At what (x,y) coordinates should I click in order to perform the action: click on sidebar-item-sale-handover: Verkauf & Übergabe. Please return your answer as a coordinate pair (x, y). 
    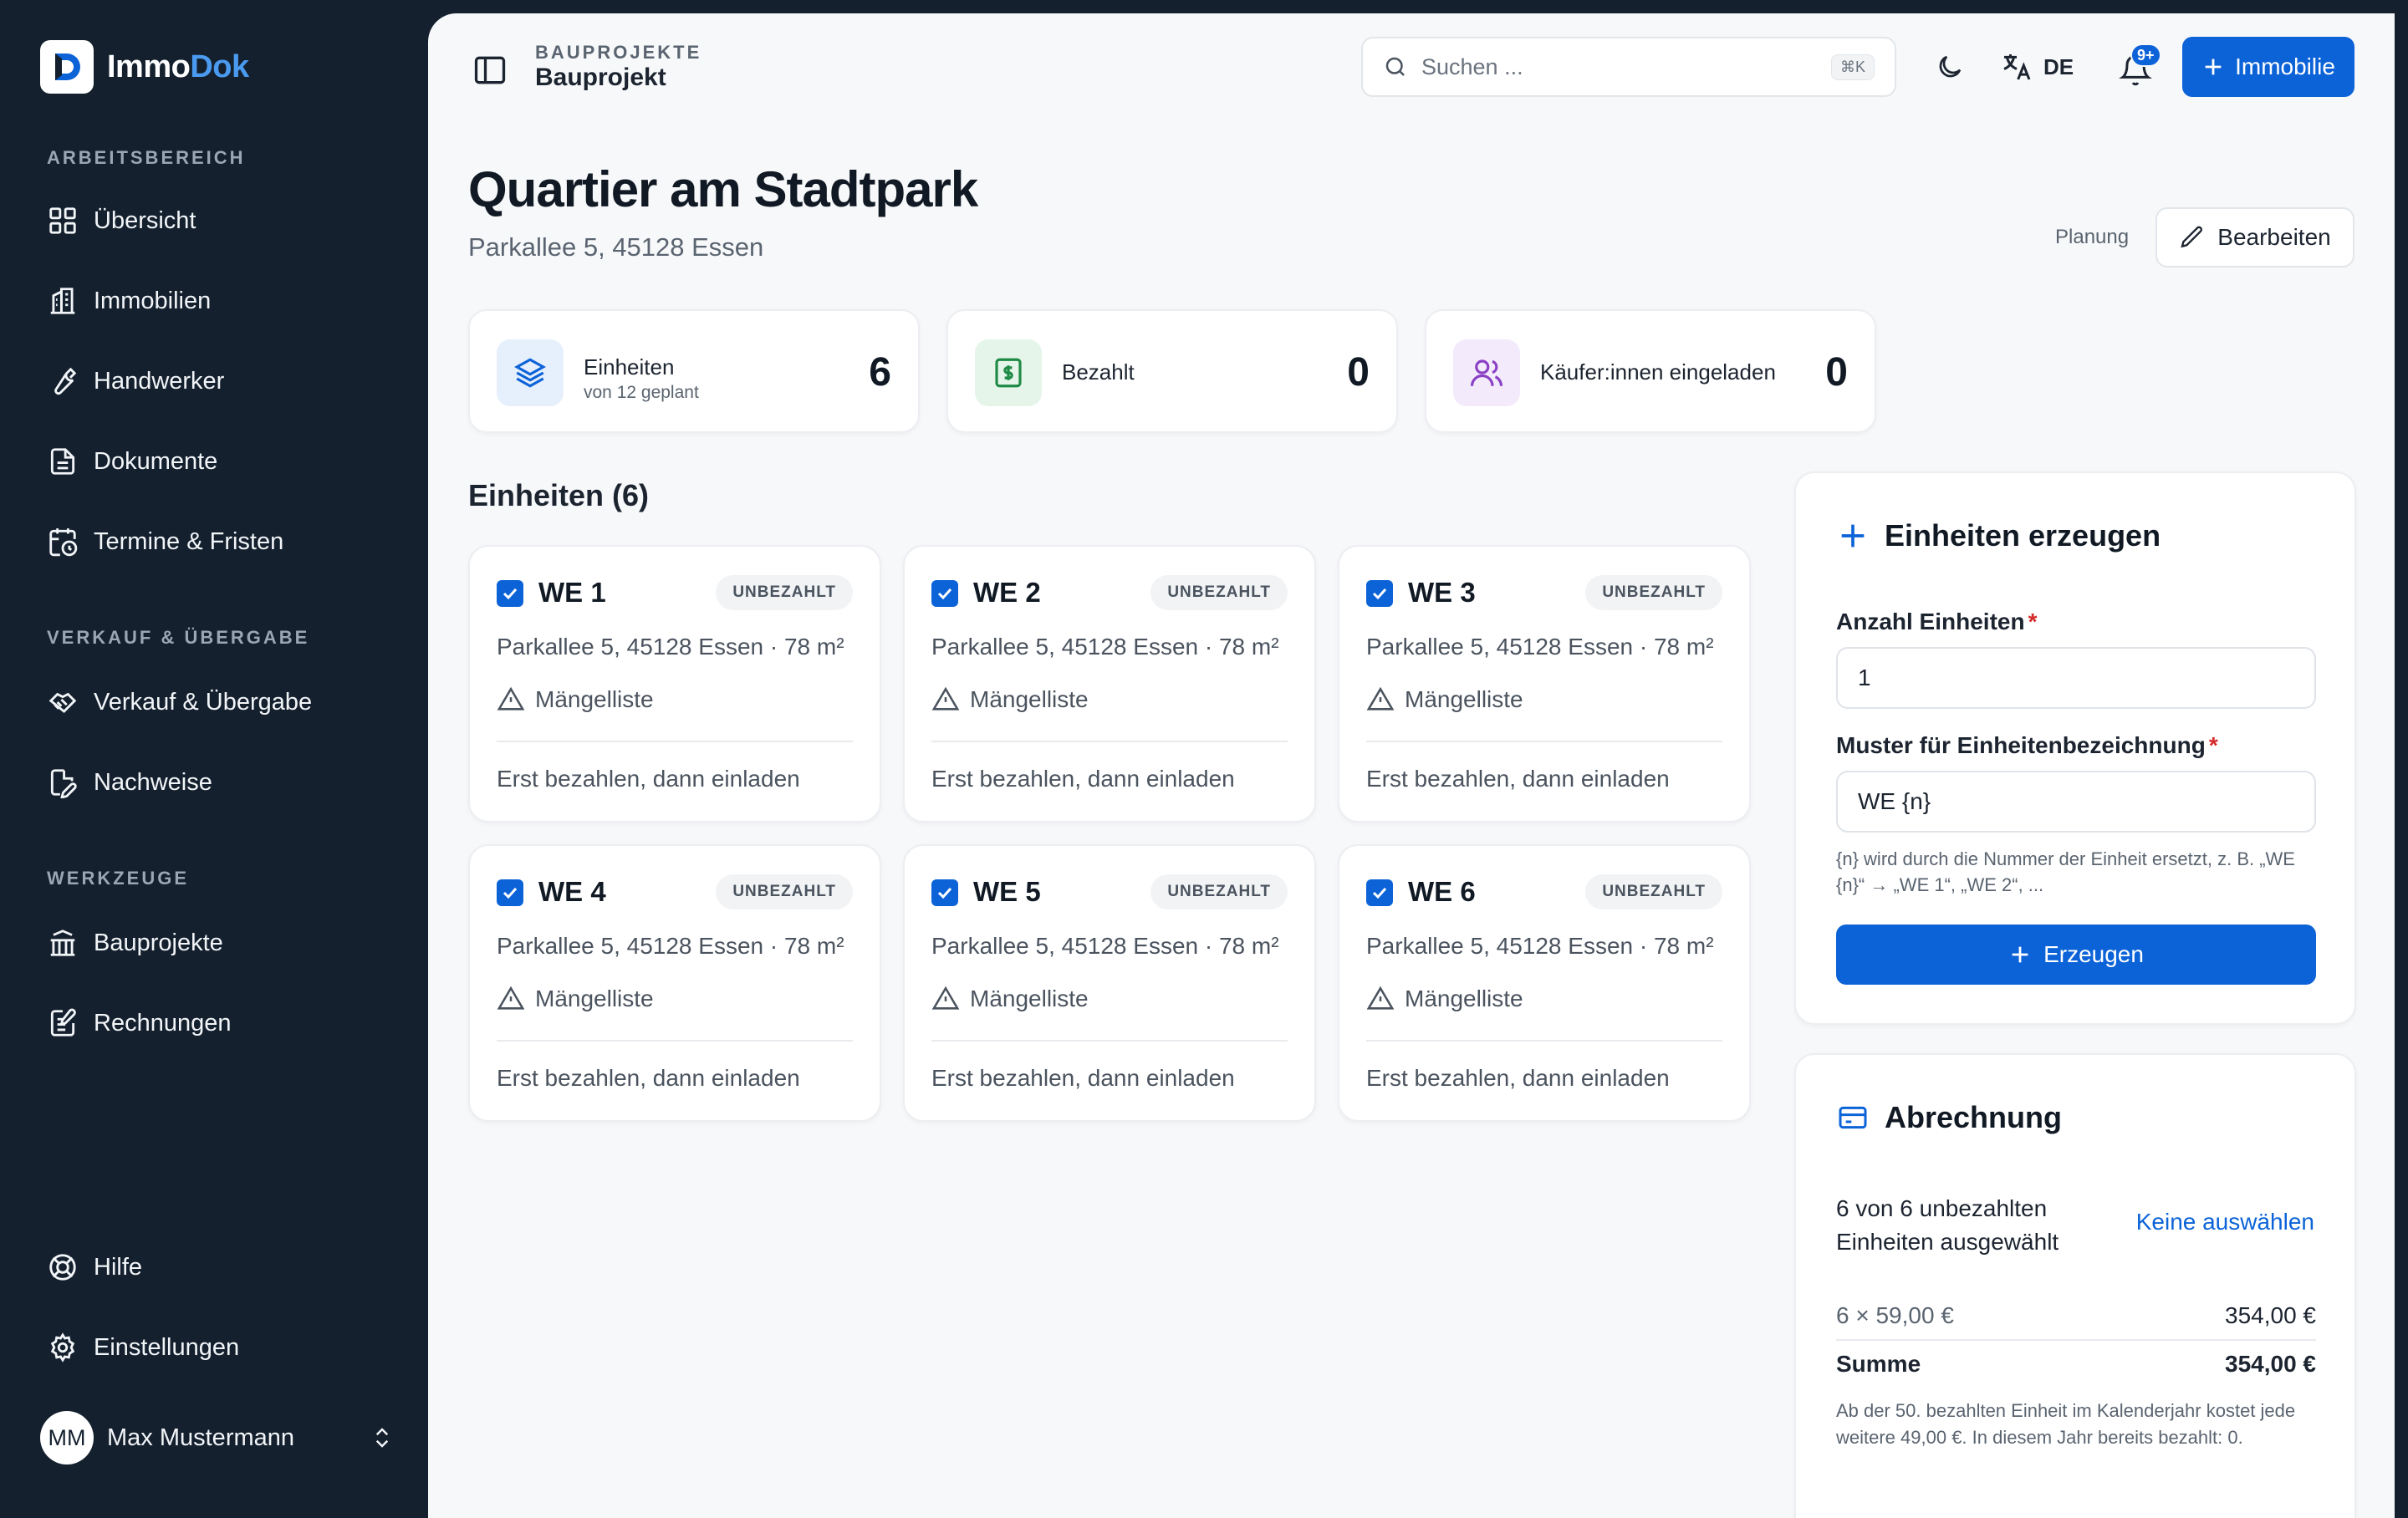
    Looking at the image, I should click on (223, 702).